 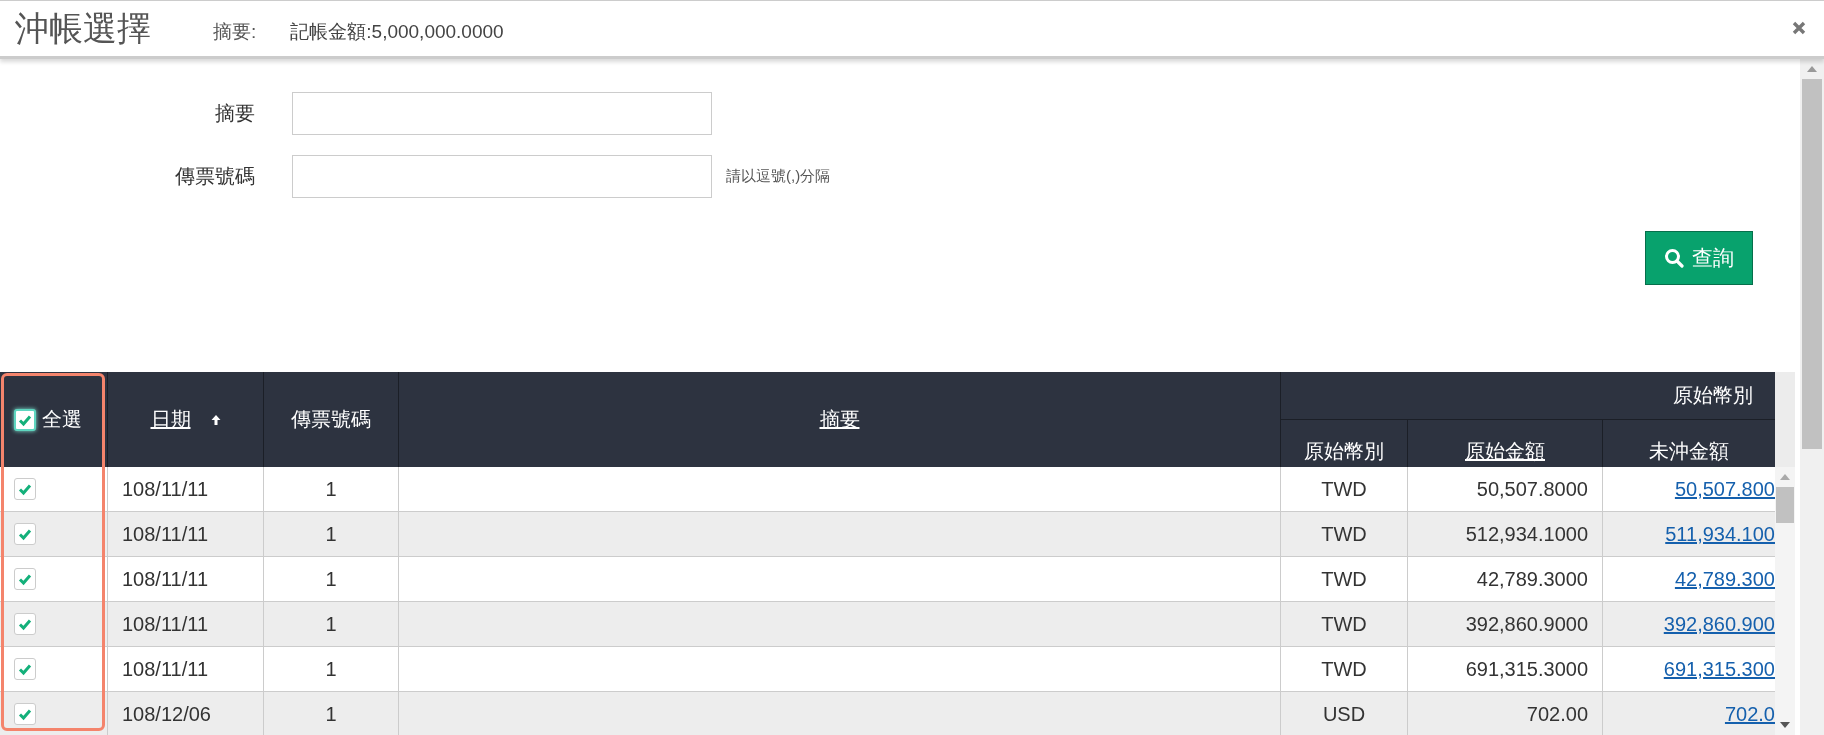 I want to click on close-icon, so click(x=1799, y=27).